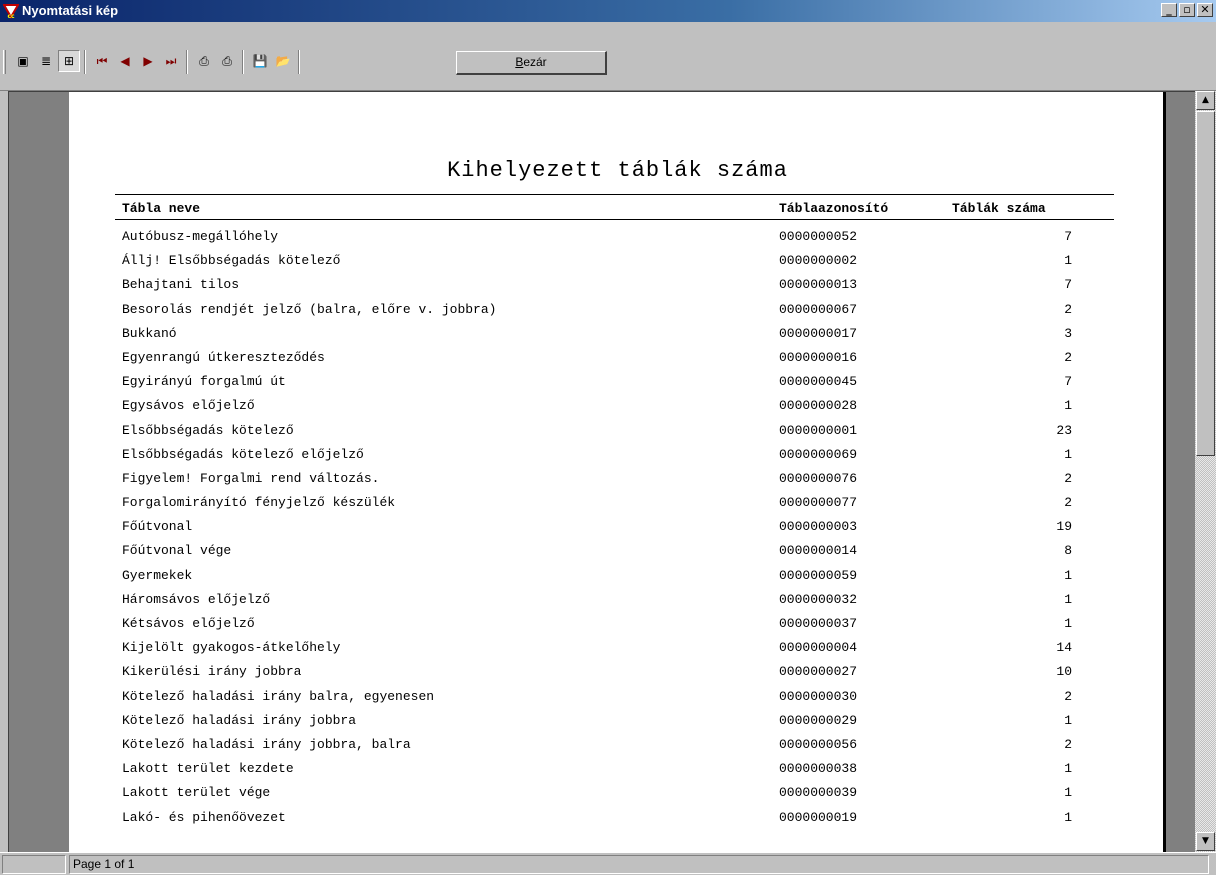  Describe the element at coordinates (171, 61) in the screenshot. I see `last-page-icon: ⏭` at that location.